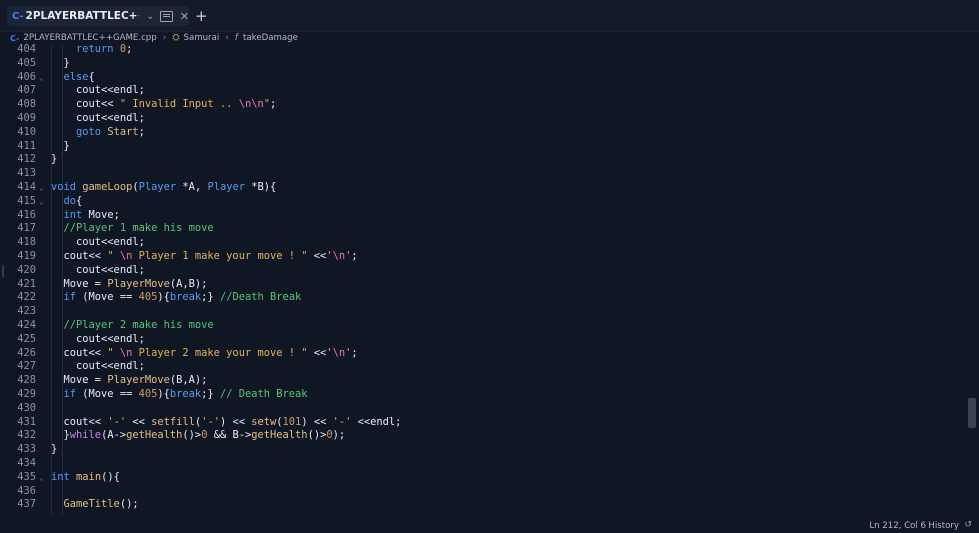  What do you see at coordinates (480, 492) in the screenshot?
I see `code-line: 436` at bounding box center [480, 492].